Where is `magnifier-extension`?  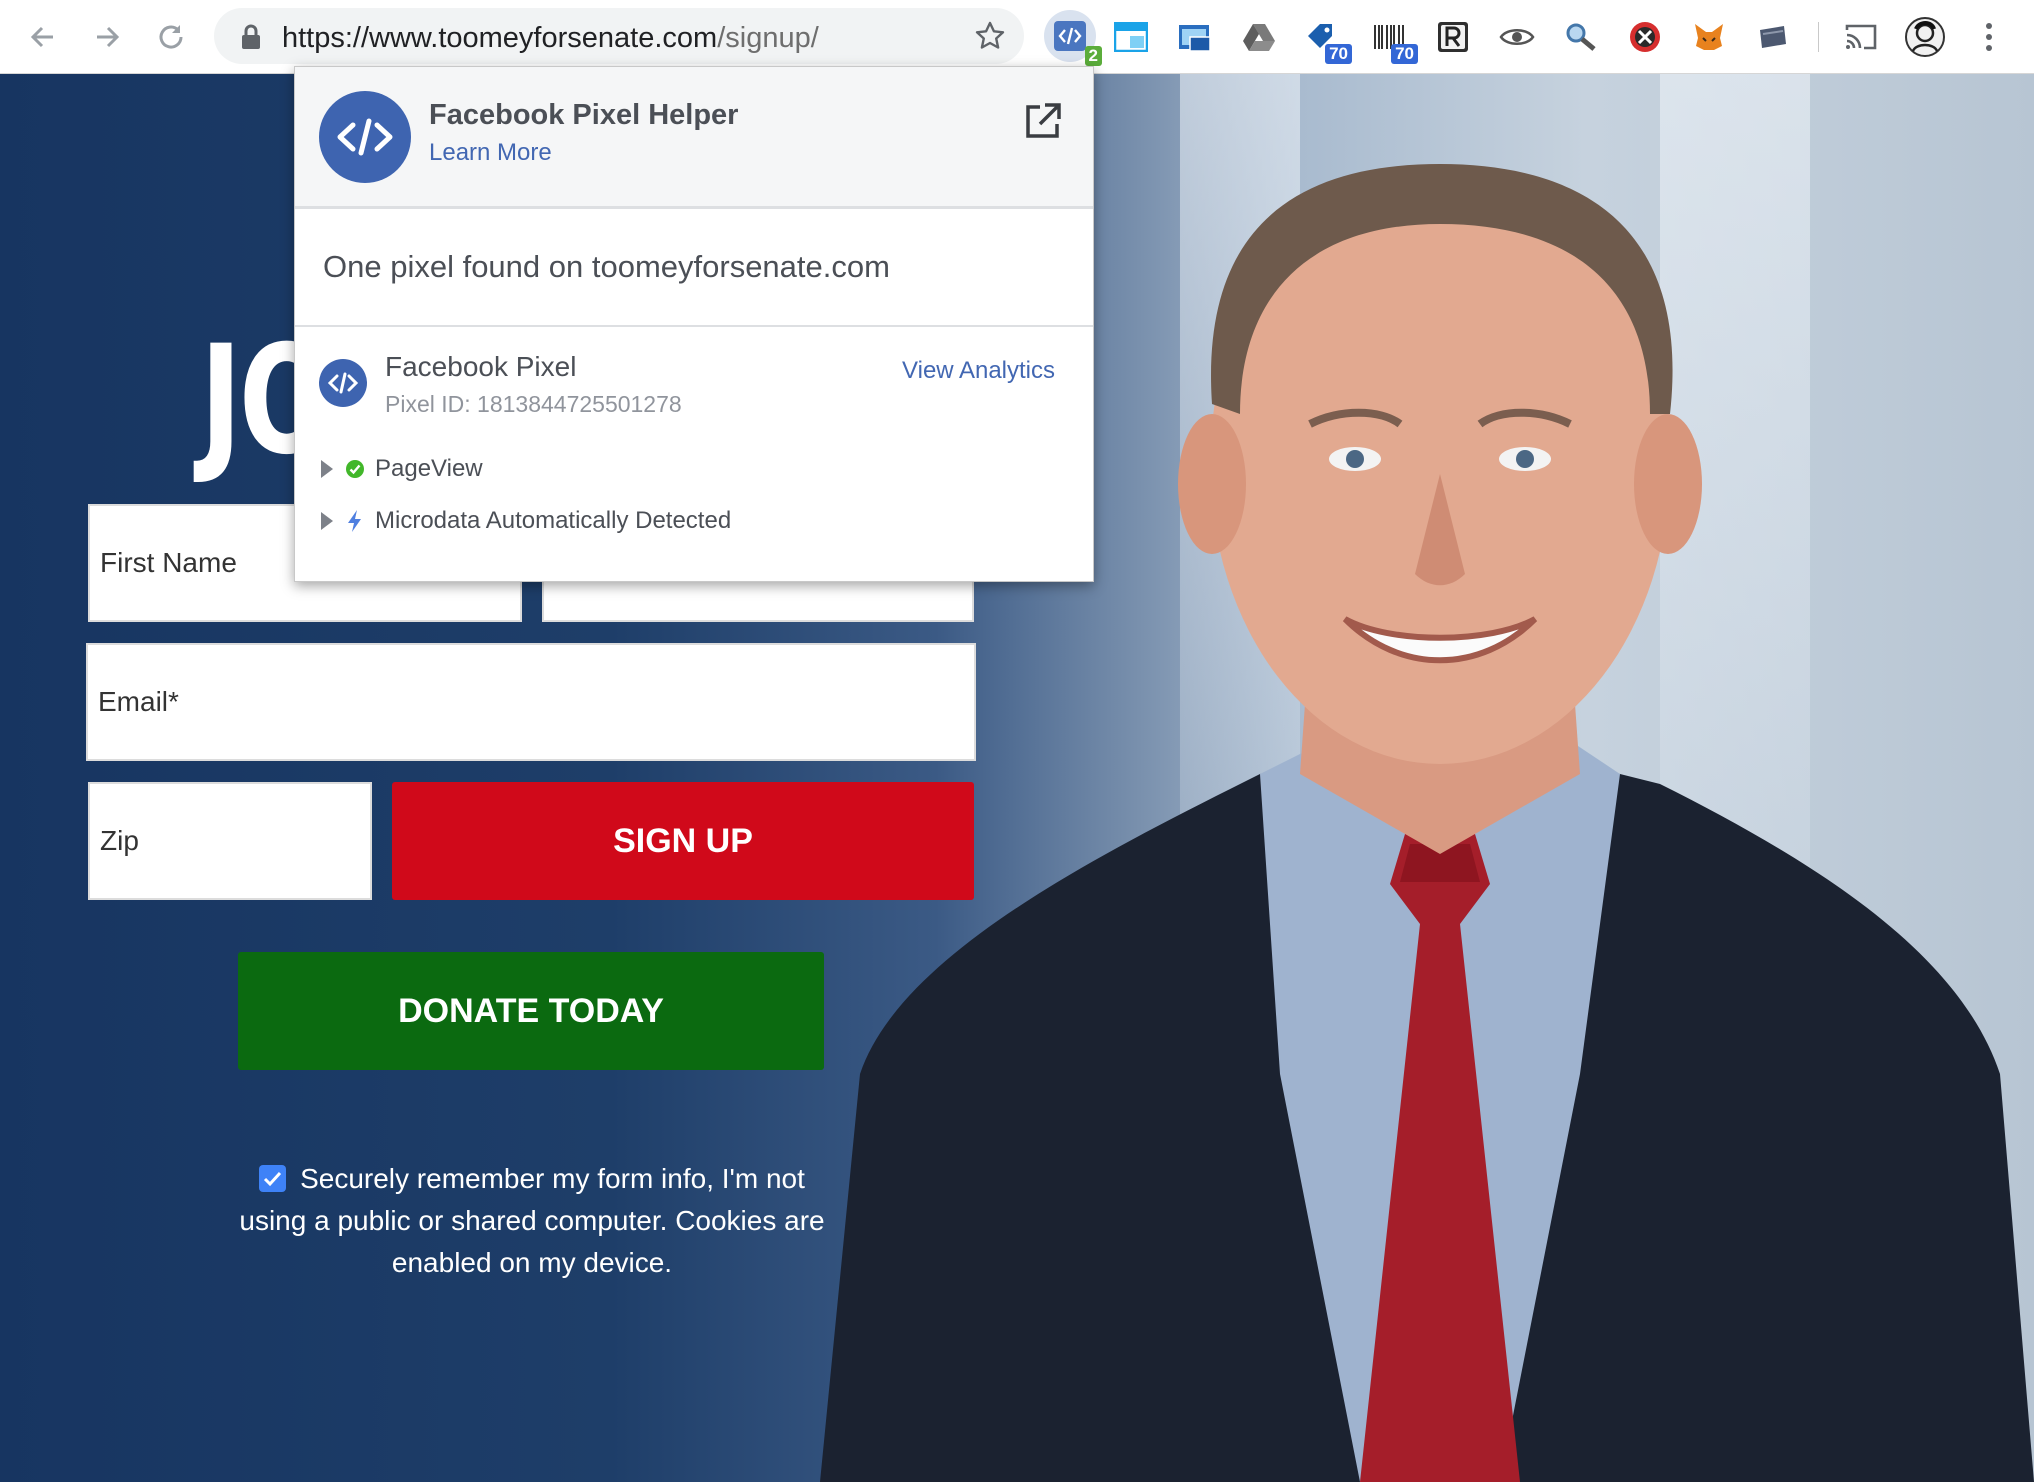 magnifier-extension is located at coordinates (1581, 37).